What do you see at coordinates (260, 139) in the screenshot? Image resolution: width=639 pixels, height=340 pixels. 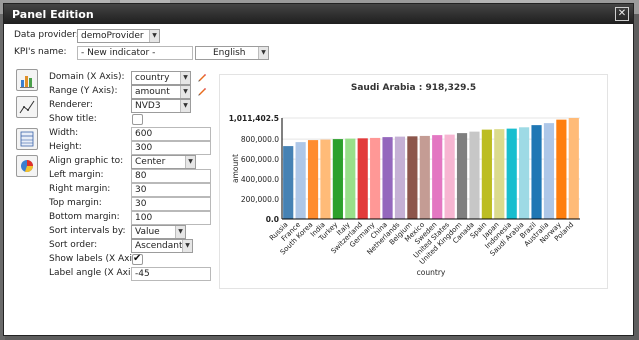 I see `y-tick-label: 800,000.0` at bounding box center [260, 139].